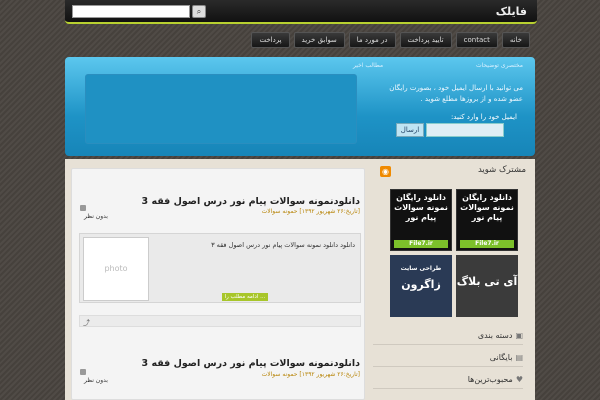  I want to click on recent-posts-panel, so click(221, 109).